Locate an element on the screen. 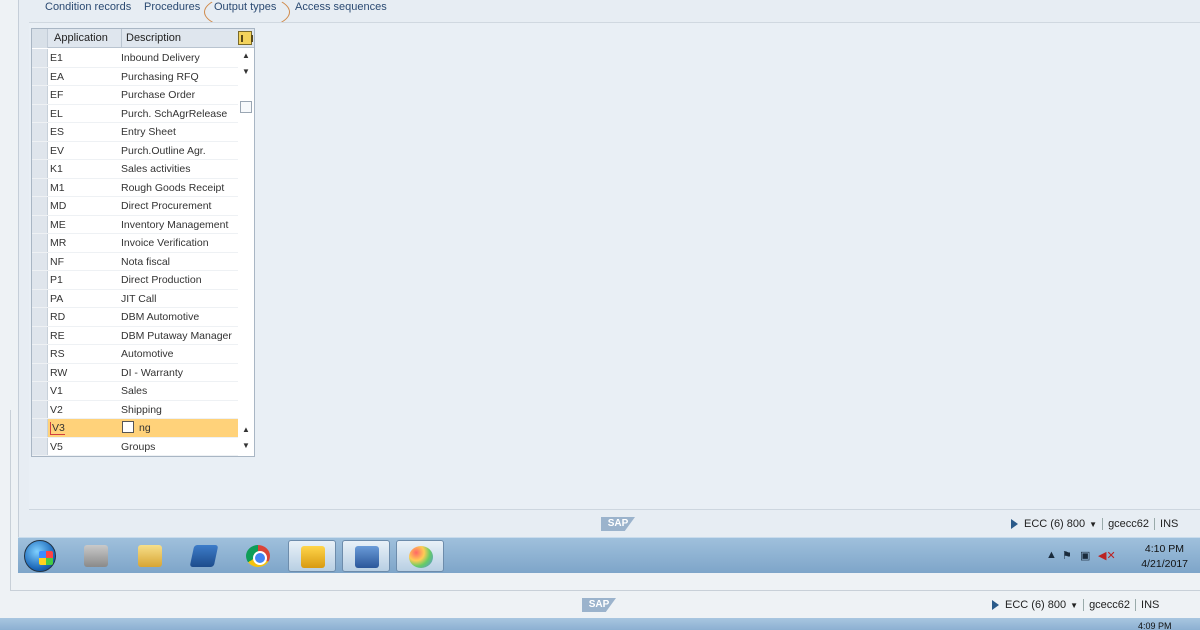 Image resolution: width=1200 pixels, height=630 pixels. cell-application: EF is located at coordinates (57, 95).